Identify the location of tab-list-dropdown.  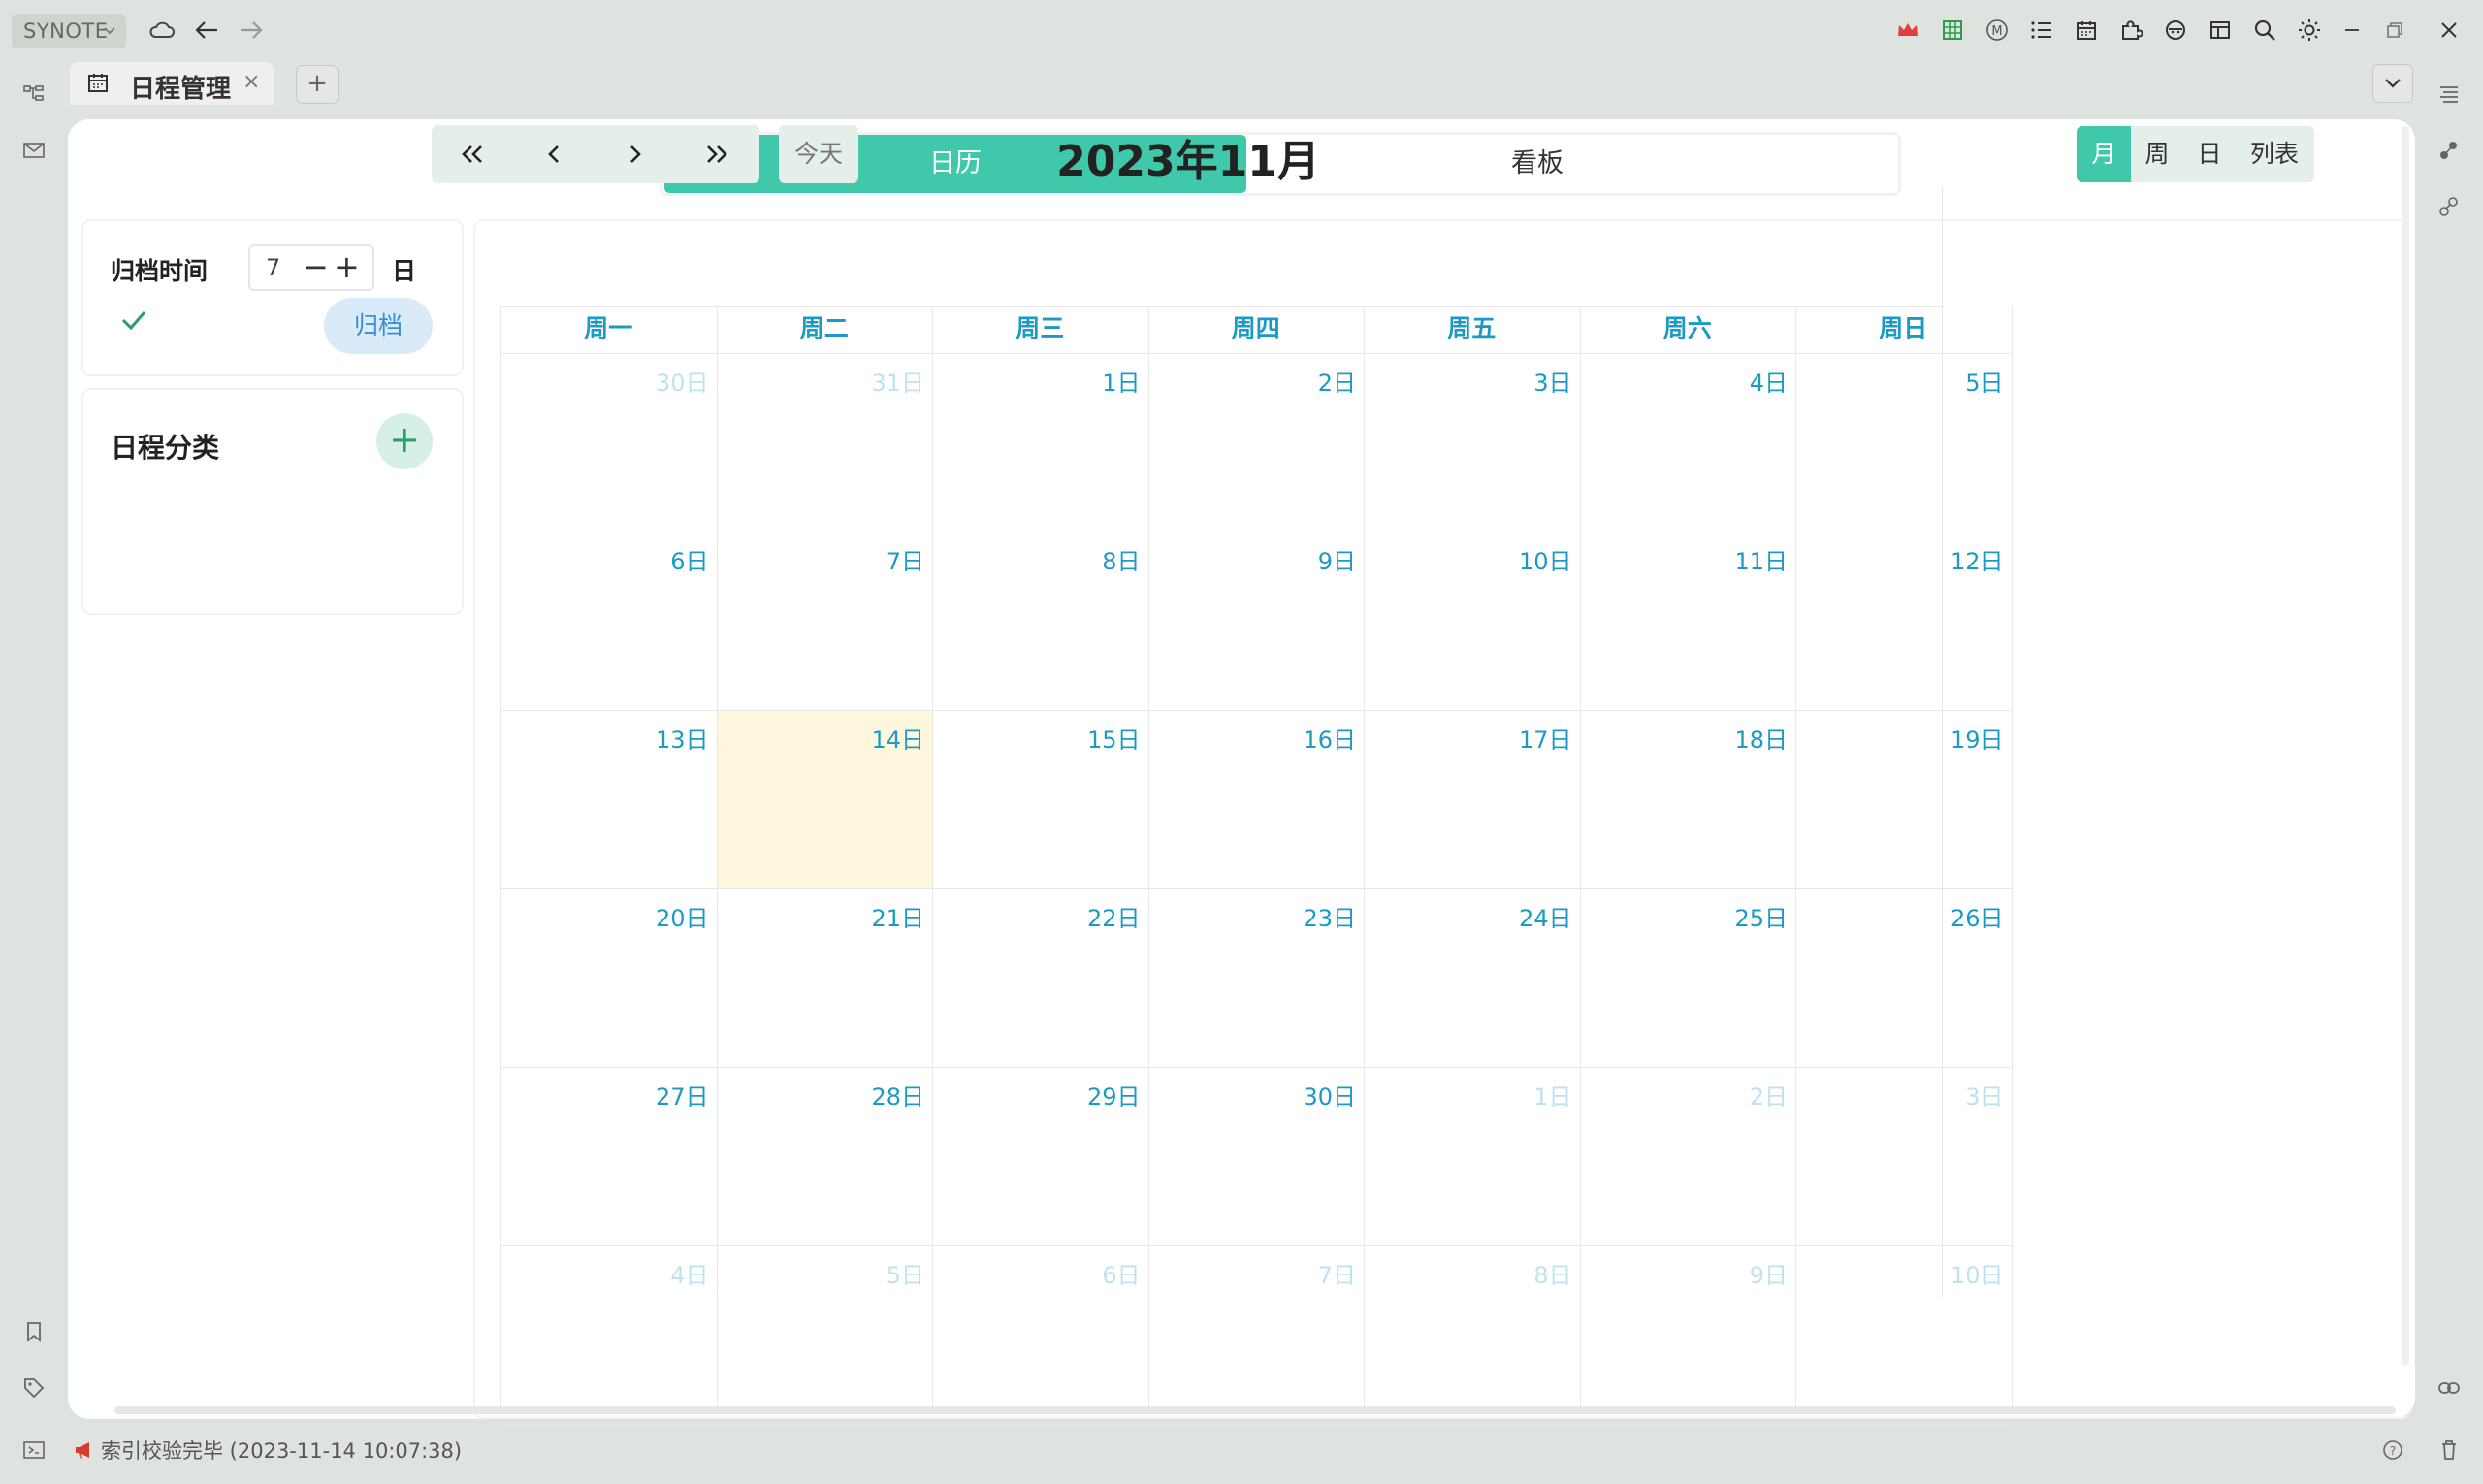
(2393, 83).